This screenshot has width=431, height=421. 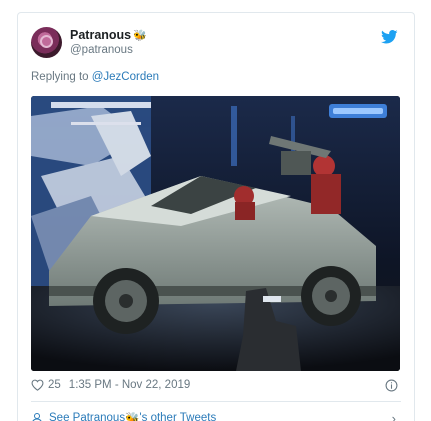 I want to click on heart-icon, so click(x=37, y=385).